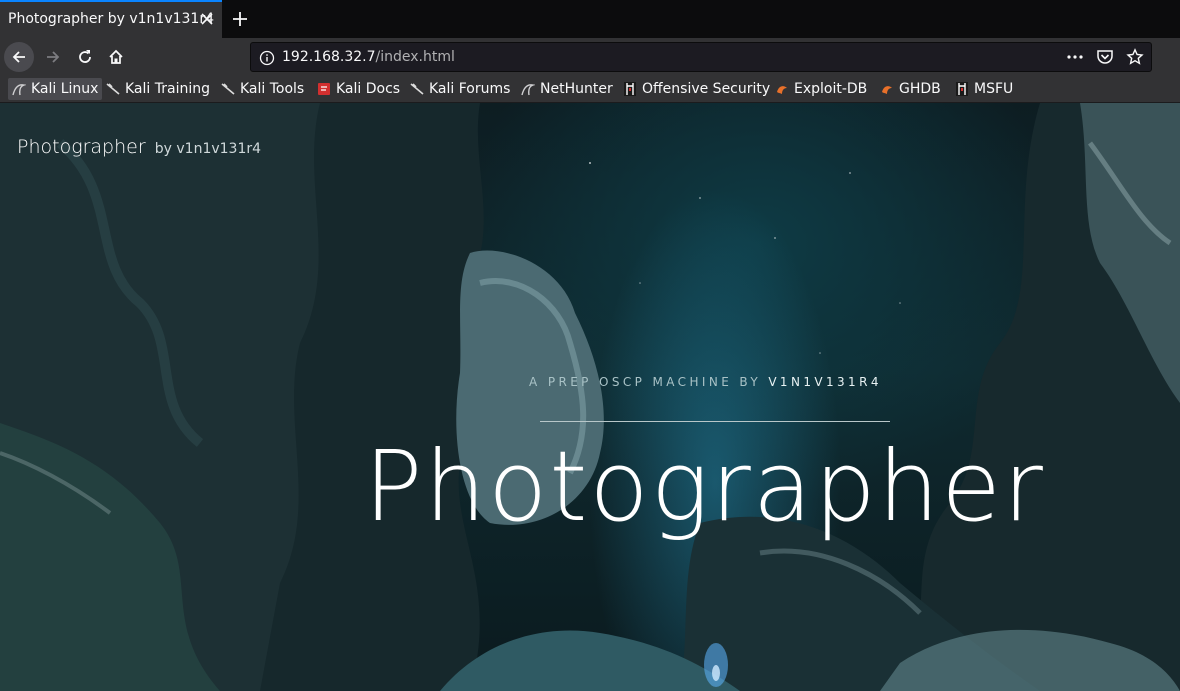 This screenshot has height=691, width=1180. I want to click on hero-title: Photographer, so click(704, 486).